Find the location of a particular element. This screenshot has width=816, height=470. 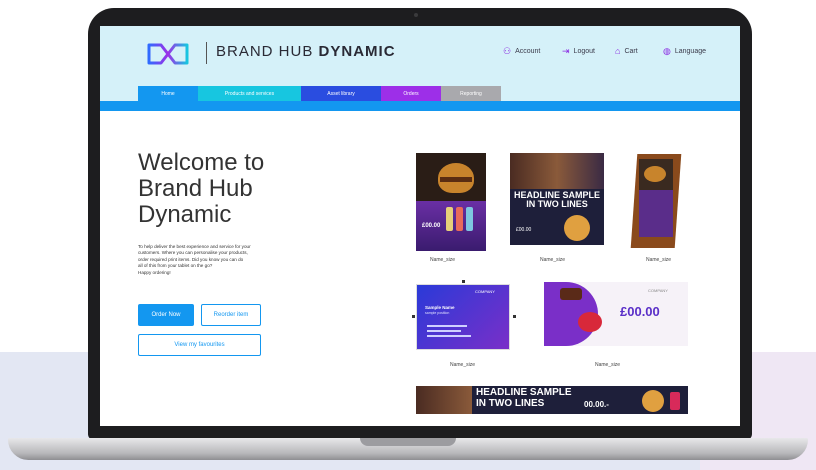

tab-products-label: Products and services is located at coordinates (249, 93).